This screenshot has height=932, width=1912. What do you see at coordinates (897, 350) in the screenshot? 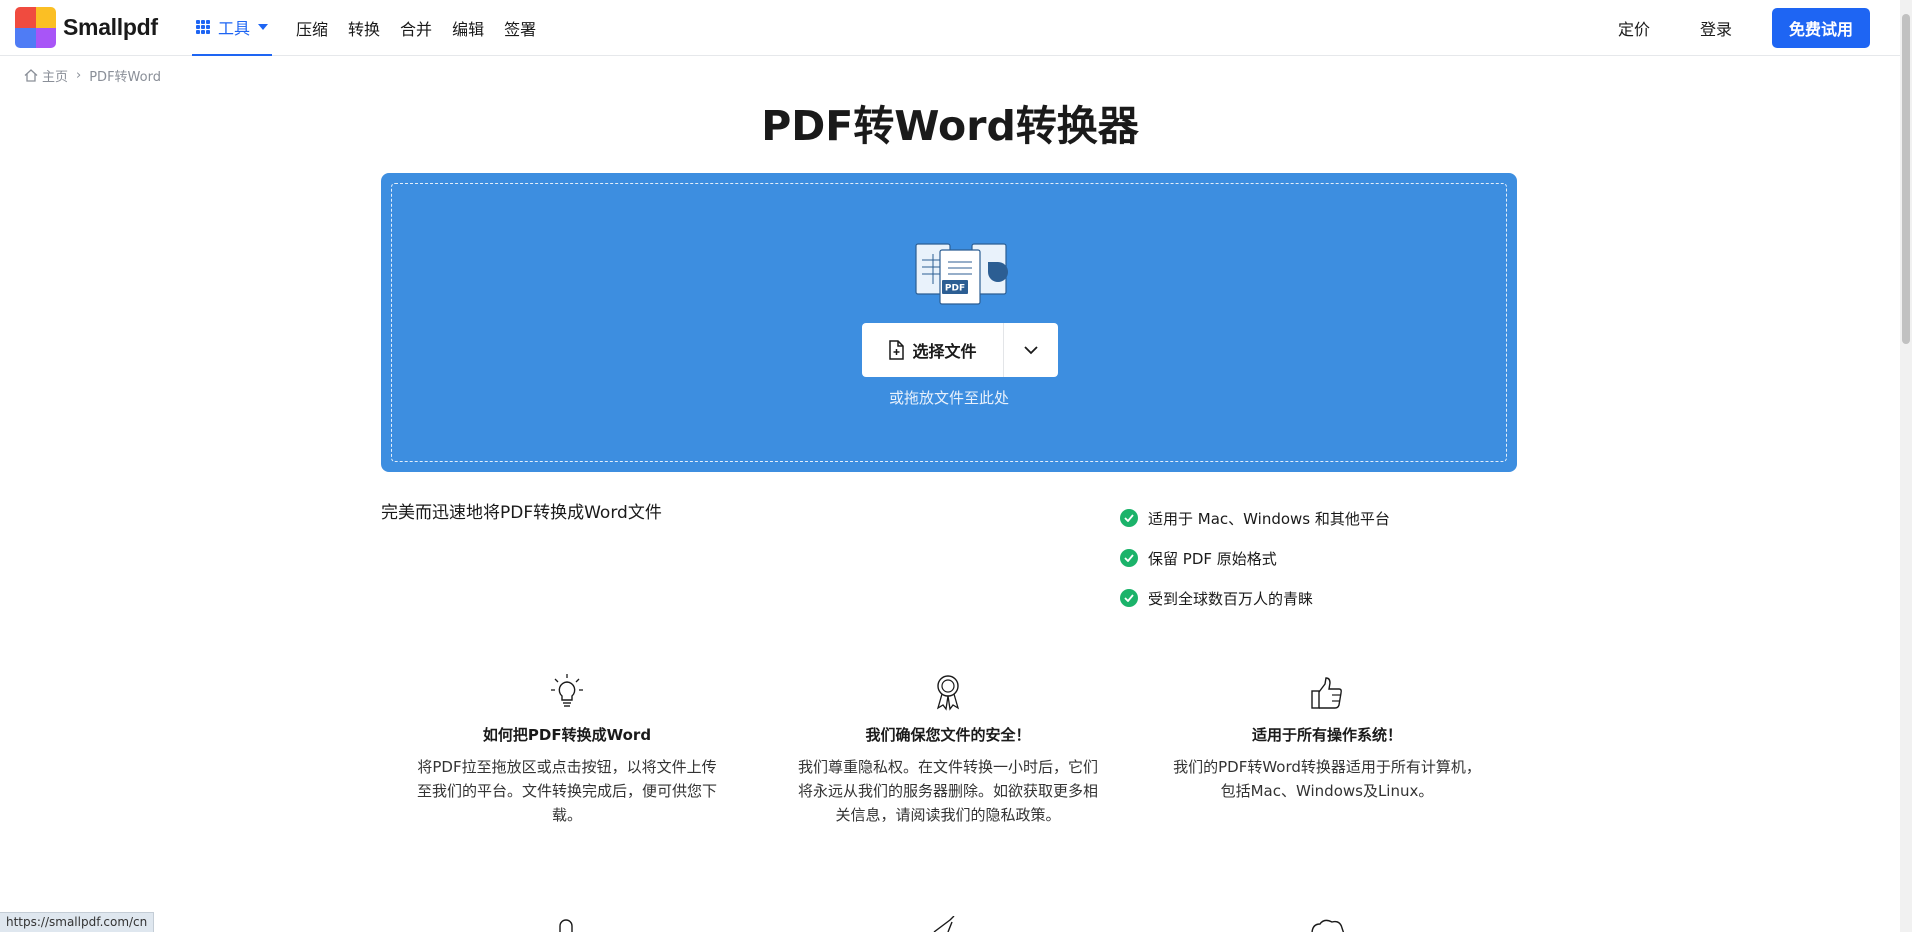
I see `file-plus-icon` at bounding box center [897, 350].